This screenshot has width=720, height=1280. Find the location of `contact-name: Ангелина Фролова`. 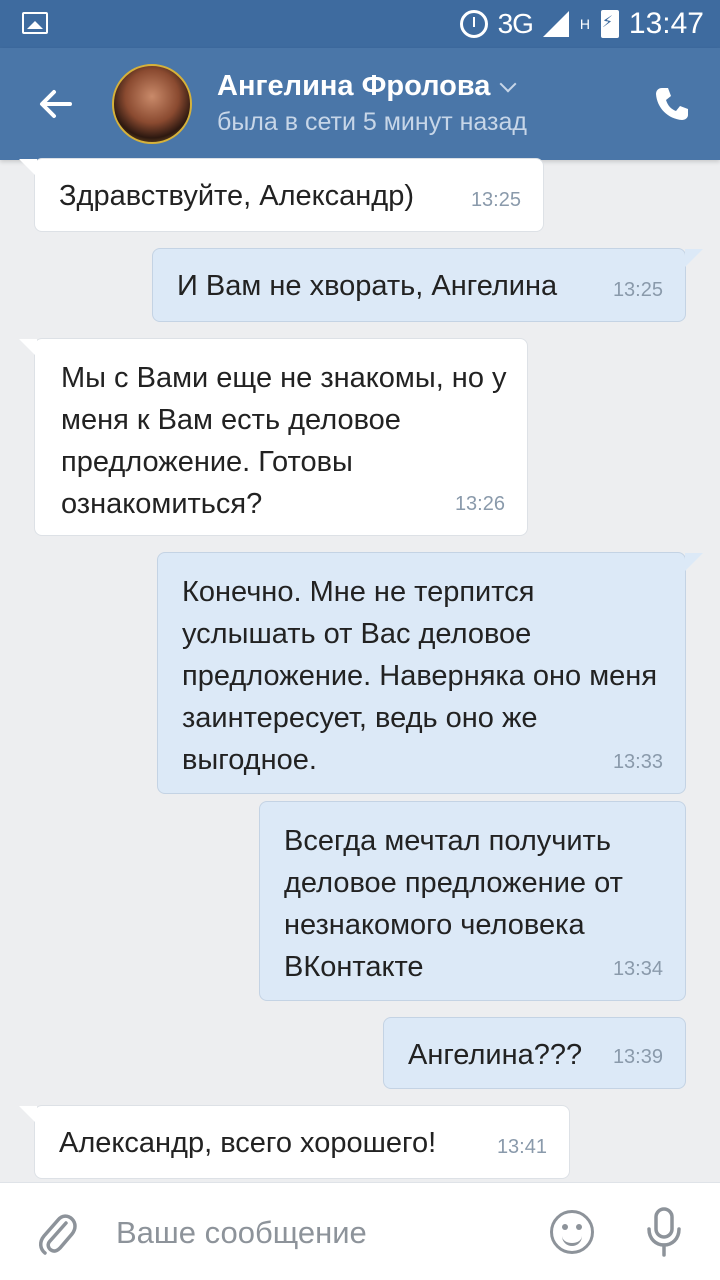

contact-name: Ангелина Фролова is located at coordinates (354, 86).